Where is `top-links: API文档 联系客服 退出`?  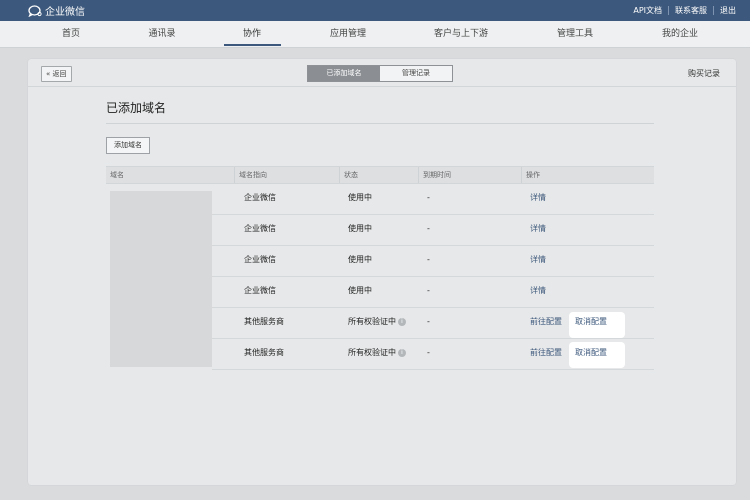
top-links: API文档 联系客服 退出 is located at coordinates (684, 10).